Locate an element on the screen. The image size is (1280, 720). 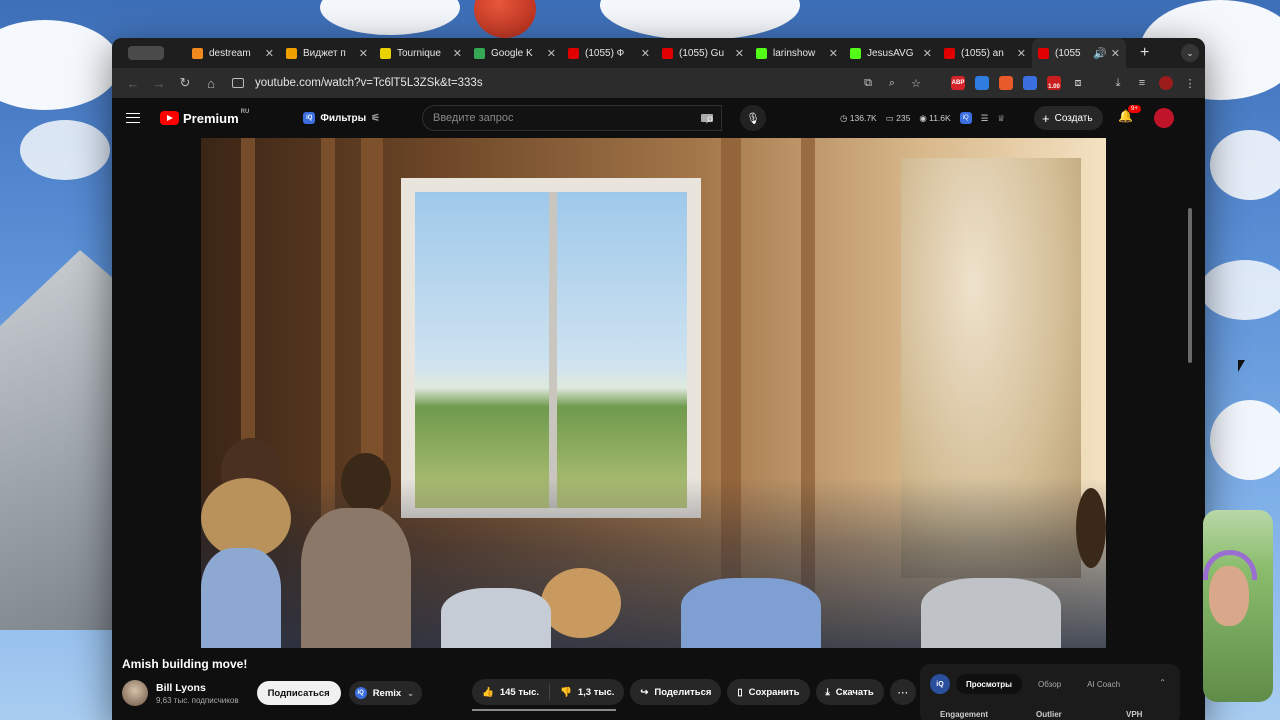
share-button: ↪ Поделиться is located at coordinates (676, 692).